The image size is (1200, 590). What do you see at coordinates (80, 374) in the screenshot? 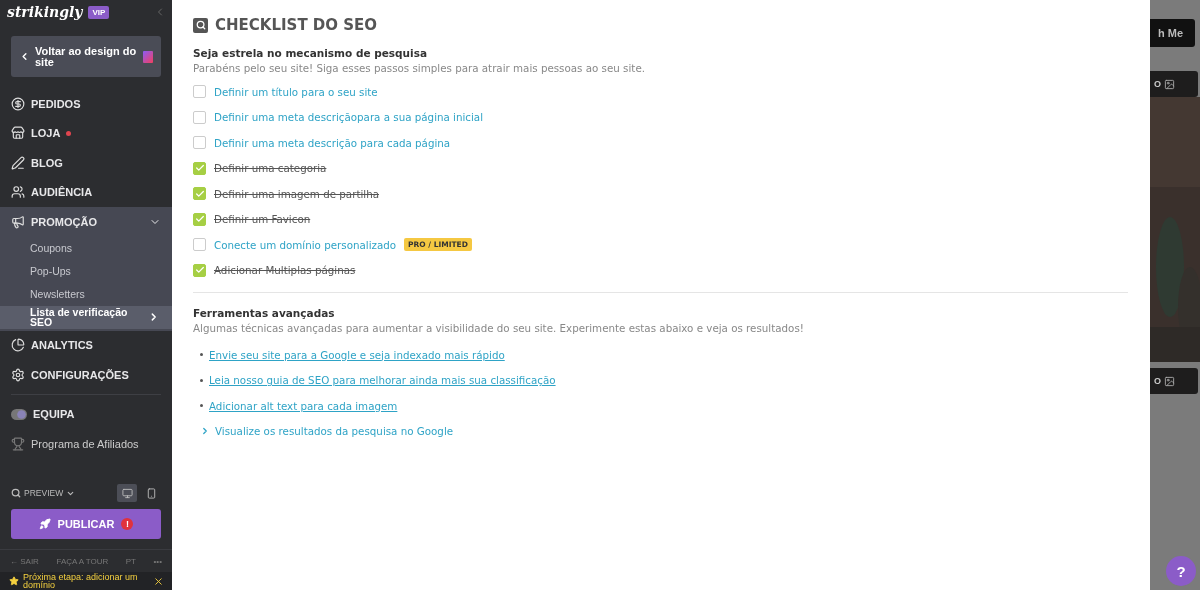
I see `nav-label: CONFIGURAÇÕES` at bounding box center [80, 374].